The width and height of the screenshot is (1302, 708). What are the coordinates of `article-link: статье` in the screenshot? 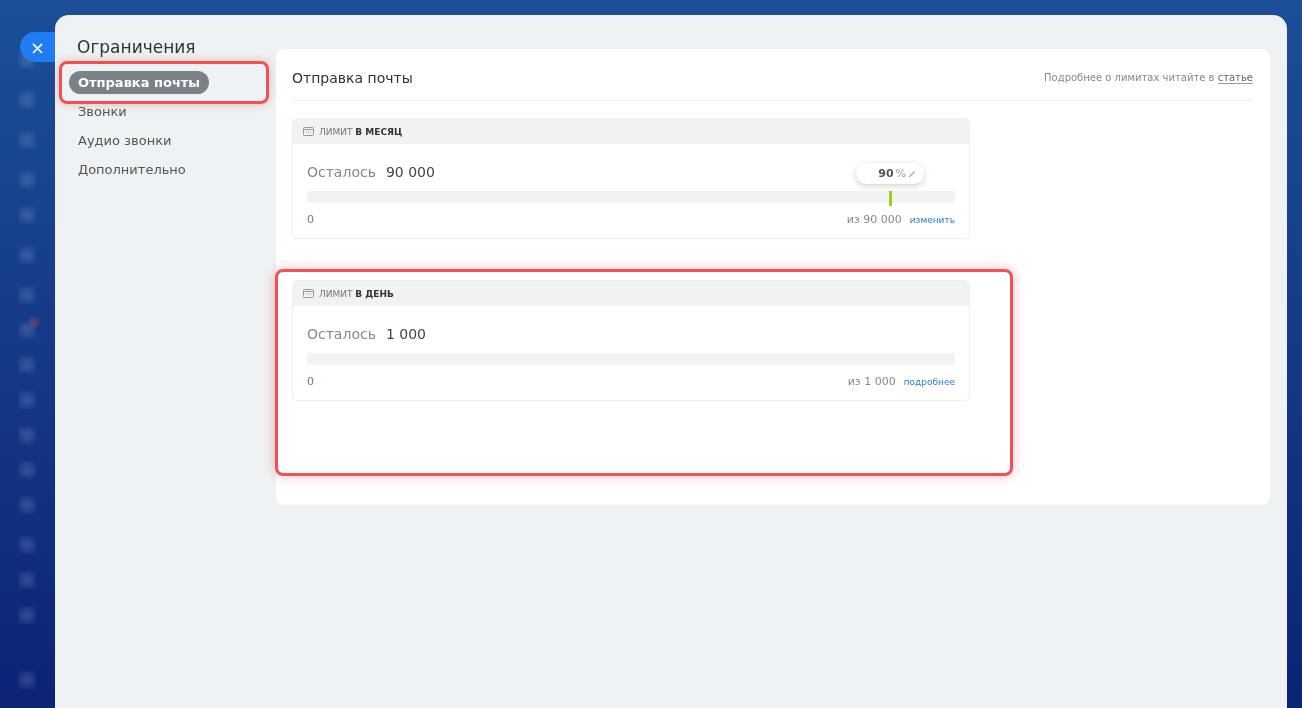 It's located at (1235, 78).